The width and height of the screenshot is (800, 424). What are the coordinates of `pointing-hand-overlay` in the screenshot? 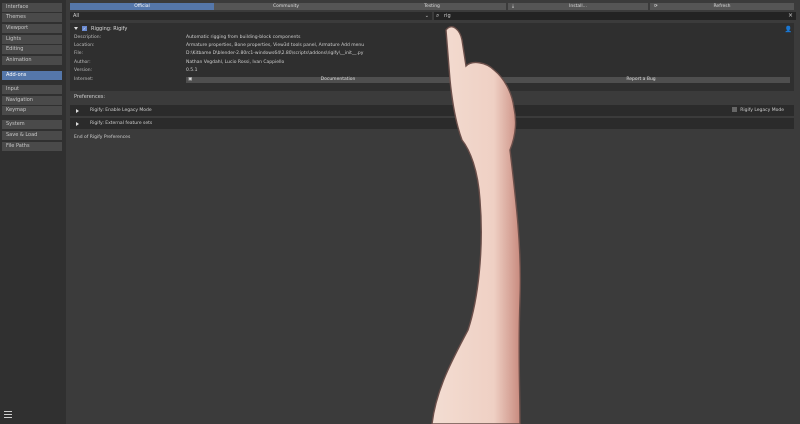 It's located at (476, 225).